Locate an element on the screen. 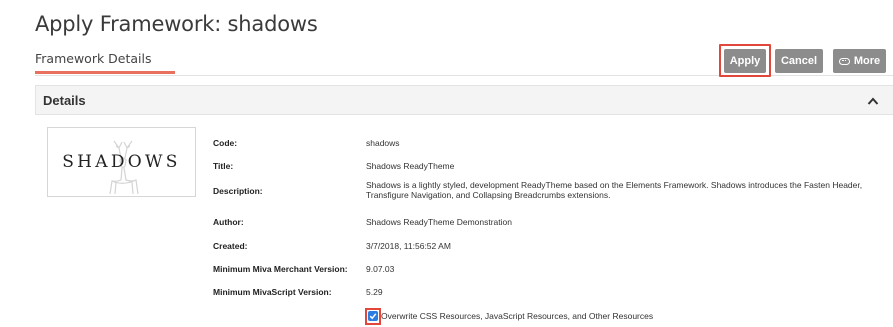 Image resolution: width=893 pixels, height=327 pixels. more-icon is located at coordinates (844, 61).